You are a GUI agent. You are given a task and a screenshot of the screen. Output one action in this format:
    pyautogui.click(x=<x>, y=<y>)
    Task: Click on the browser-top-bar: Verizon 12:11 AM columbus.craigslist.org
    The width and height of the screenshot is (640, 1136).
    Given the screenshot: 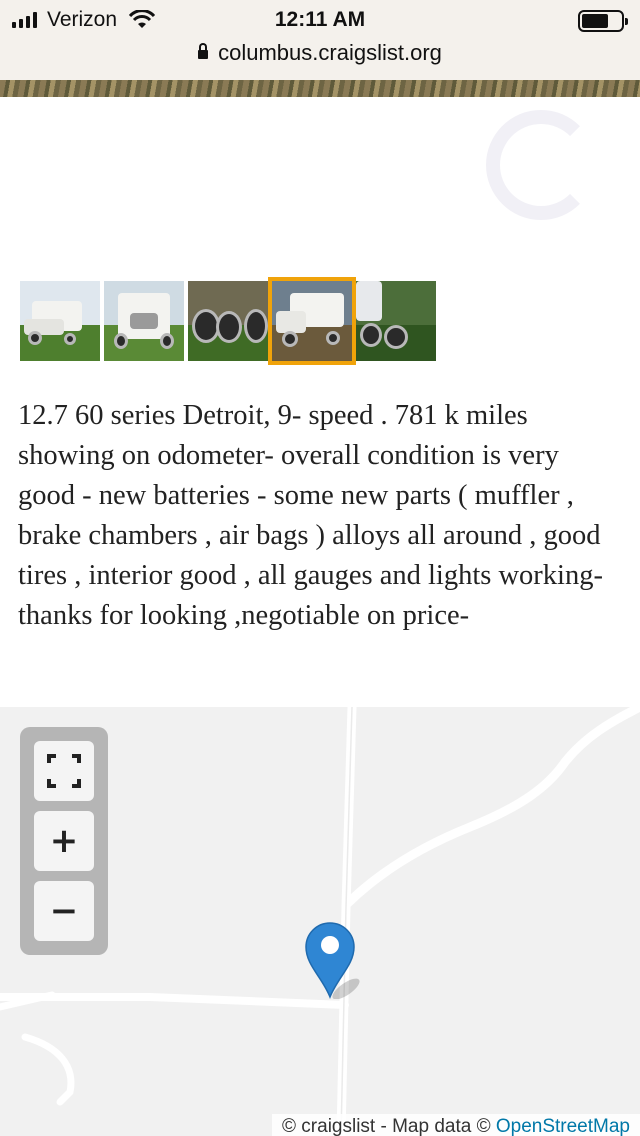 What is the action you would take?
    pyautogui.click(x=320, y=40)
    